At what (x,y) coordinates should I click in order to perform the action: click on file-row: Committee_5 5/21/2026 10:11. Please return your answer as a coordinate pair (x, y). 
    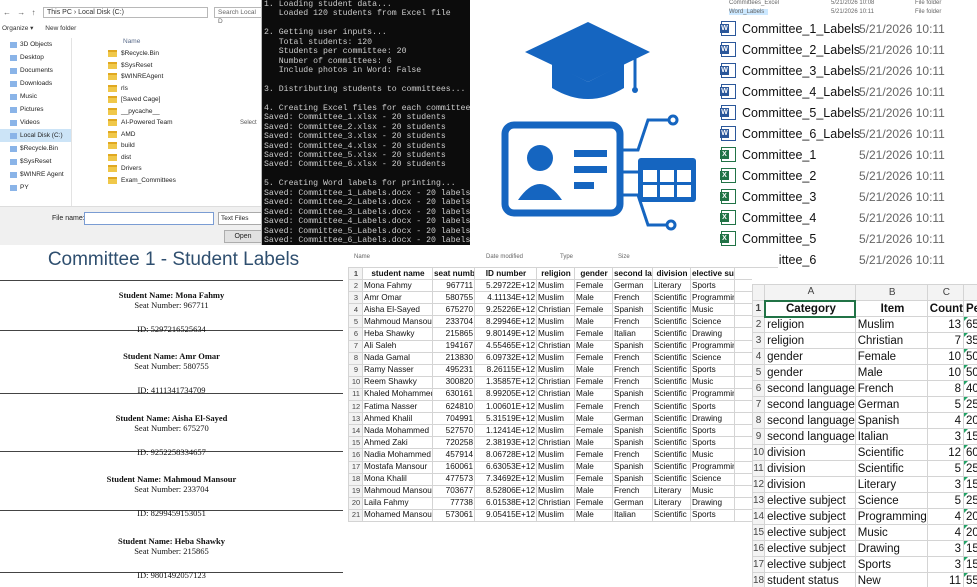
    Looking at the image, I should click on (846, 238).